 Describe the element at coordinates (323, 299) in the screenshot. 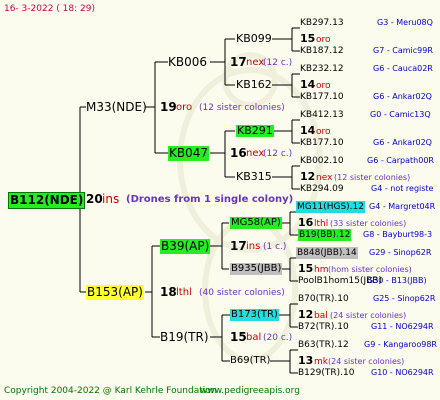

I see `ancestor-left: B70(TR).10` at that location.